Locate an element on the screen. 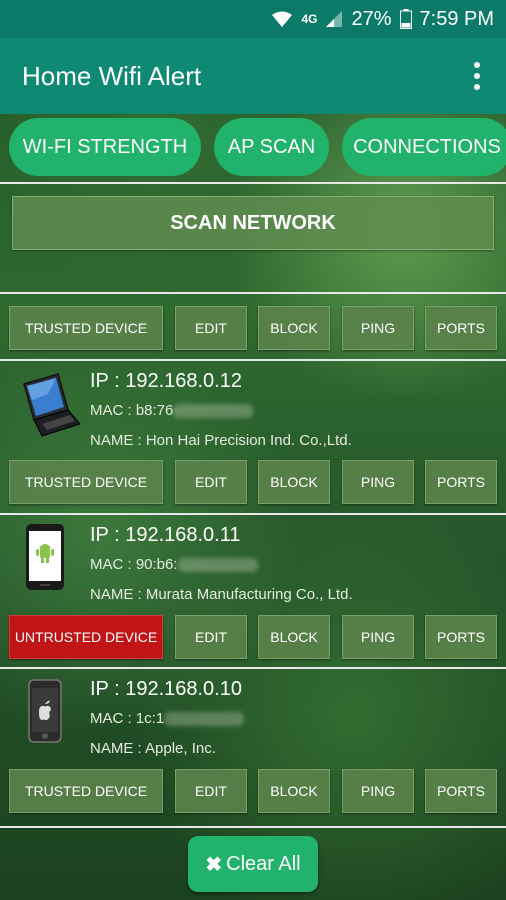 This screenshot has width=506, height=900. device-ip: IP : 192.168.0.12 is located at coordinates (166, 381).